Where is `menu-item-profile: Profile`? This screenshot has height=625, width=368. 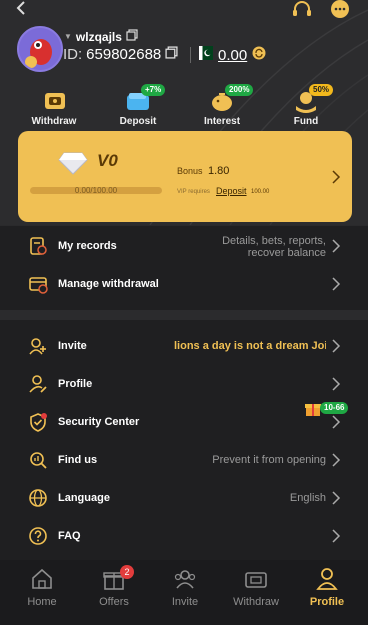 menu-item-profile: Profile is located at coordinates (184, 384).